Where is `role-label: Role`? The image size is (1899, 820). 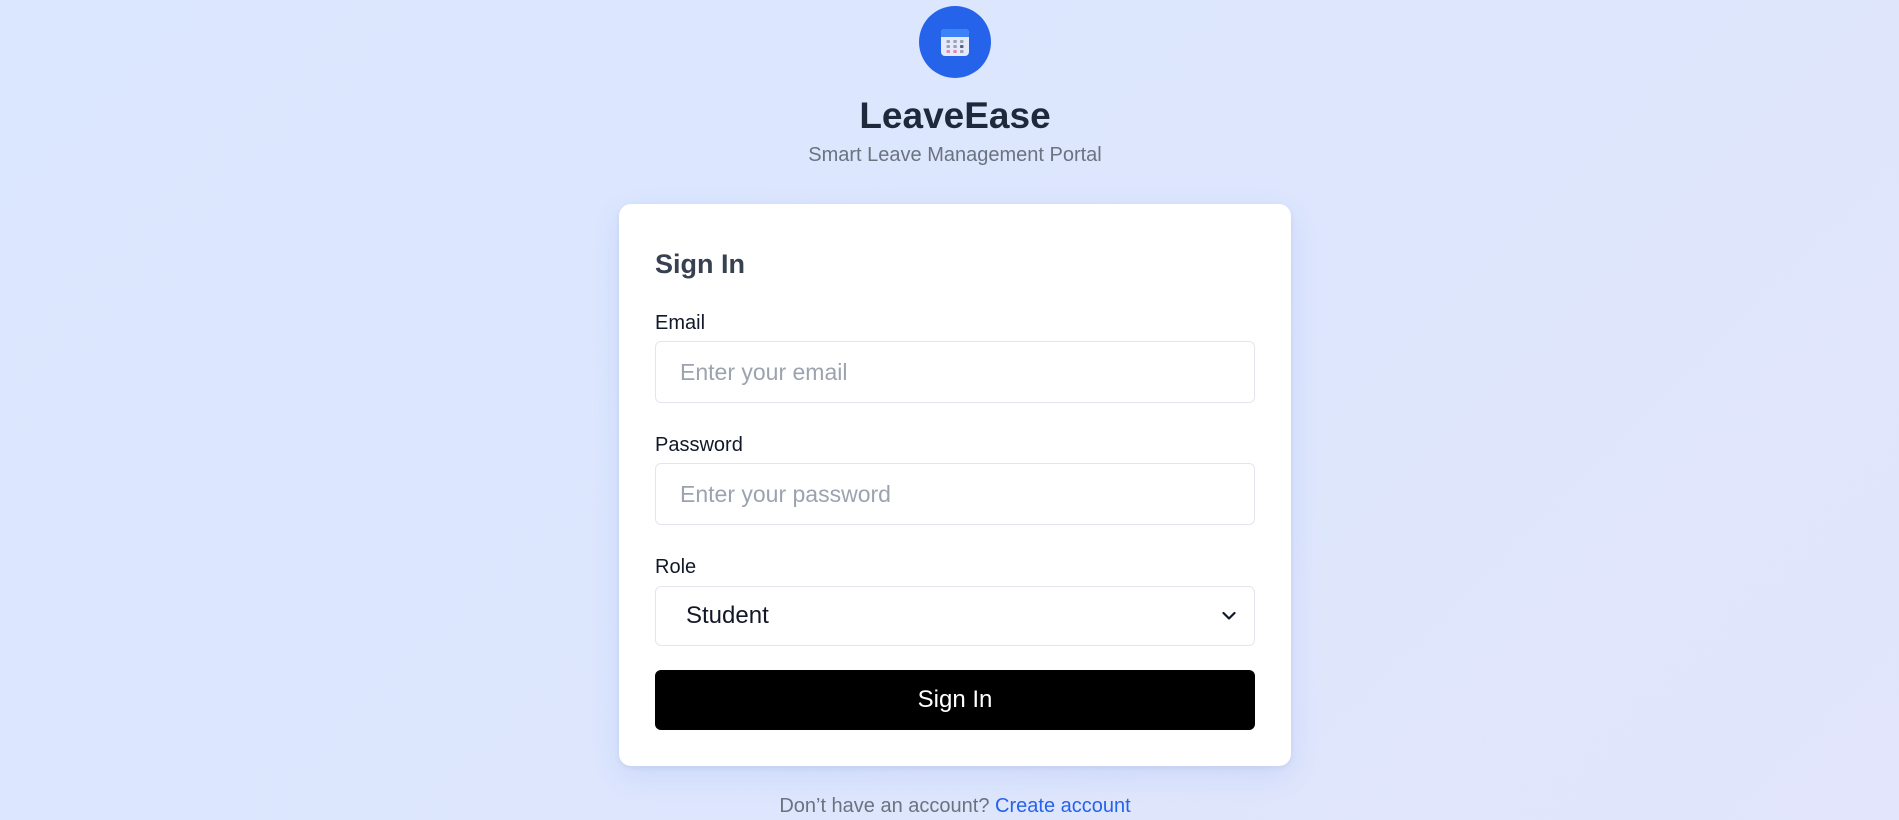 role-label: Role is located at coordinates (676, 567).